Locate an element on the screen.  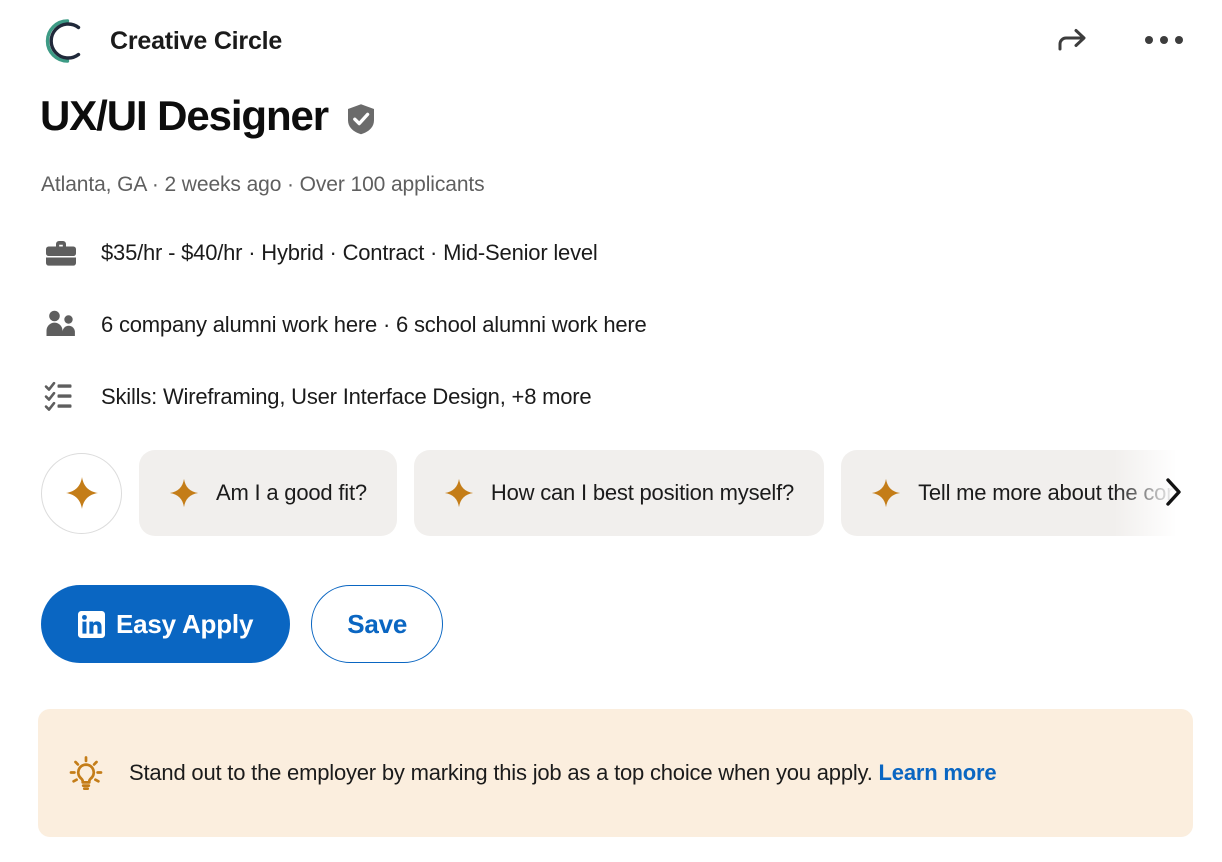
company-header: Creative Circle is located at coordinates (161, 41).